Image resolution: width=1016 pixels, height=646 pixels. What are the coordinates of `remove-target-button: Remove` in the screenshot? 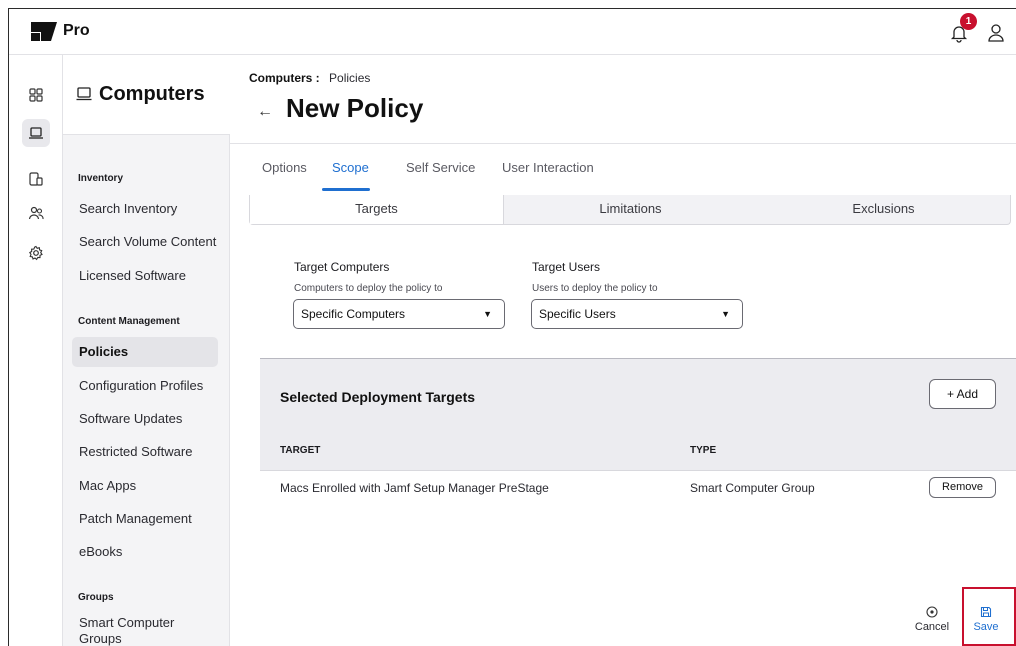 It's located at (962, 487).